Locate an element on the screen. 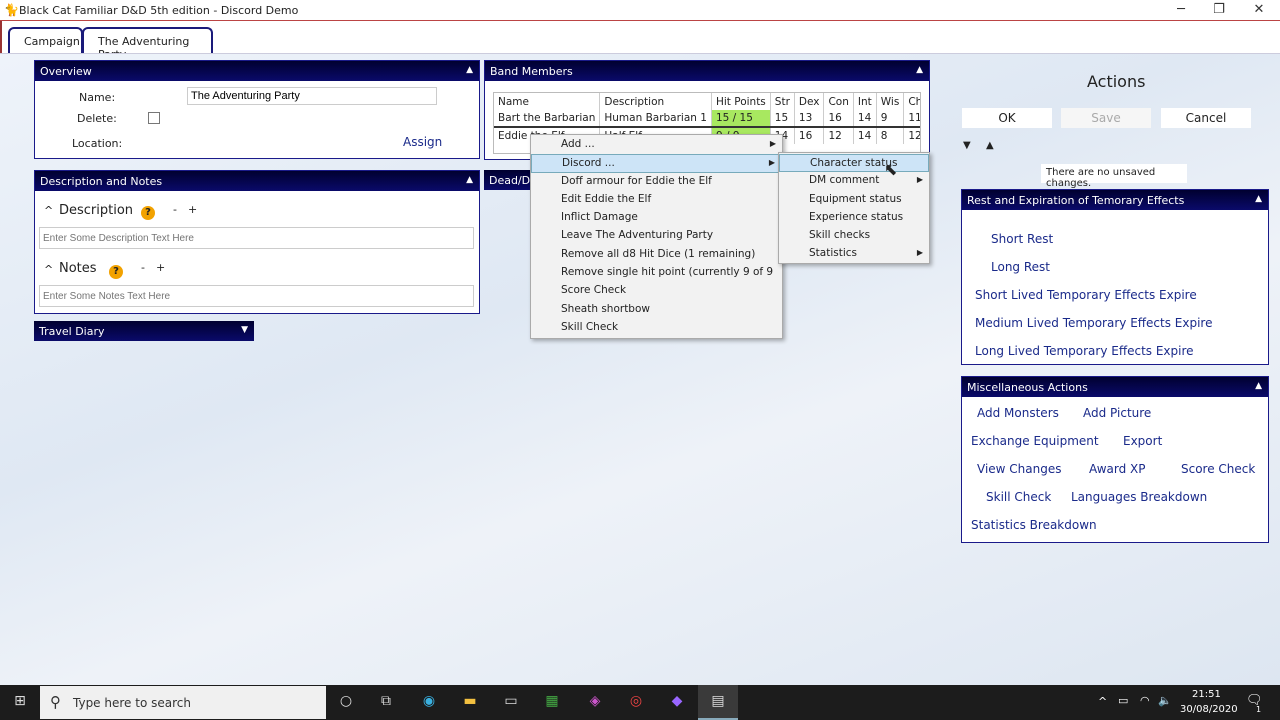  submenu-item: Equipment status is located at coordinates (854, 200).